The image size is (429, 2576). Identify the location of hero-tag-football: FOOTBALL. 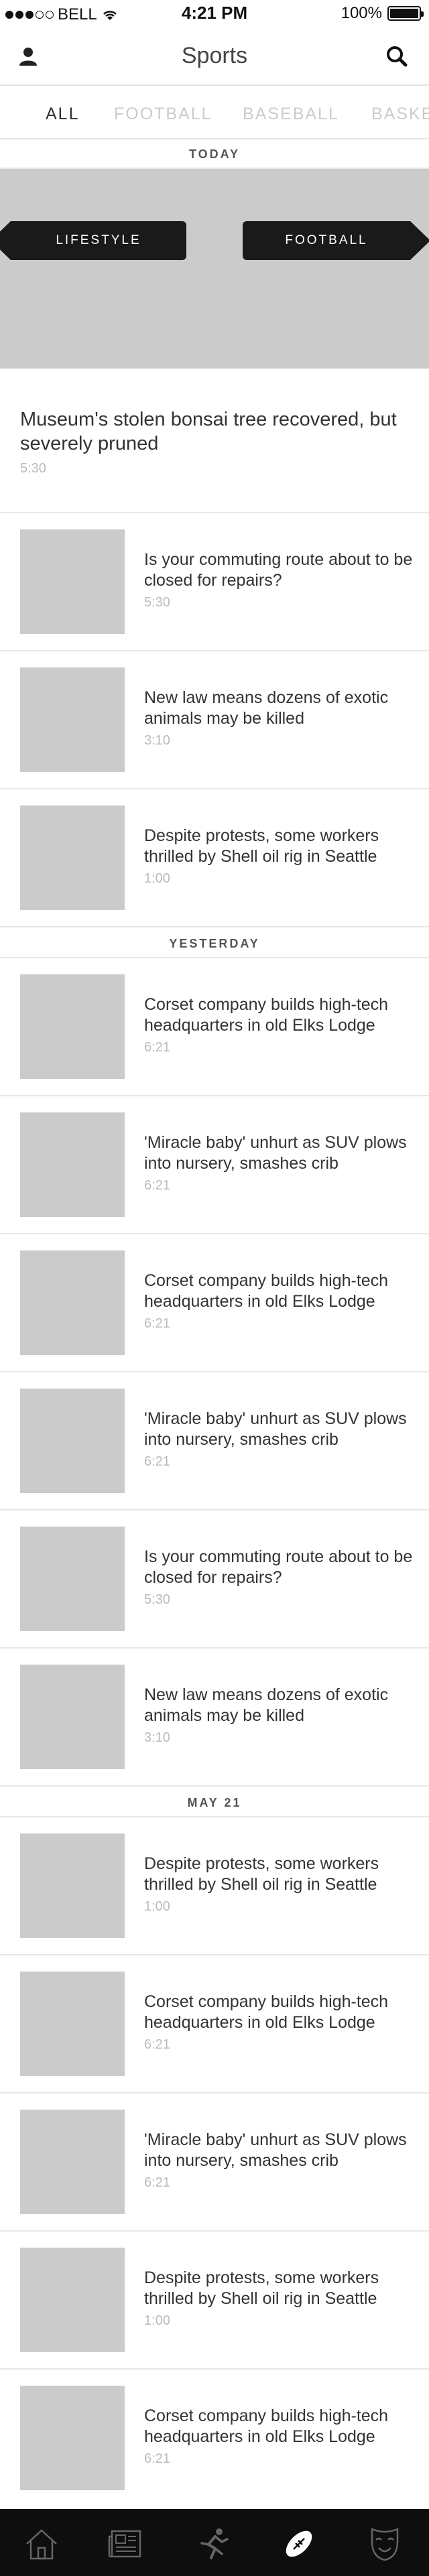
(336, 240).